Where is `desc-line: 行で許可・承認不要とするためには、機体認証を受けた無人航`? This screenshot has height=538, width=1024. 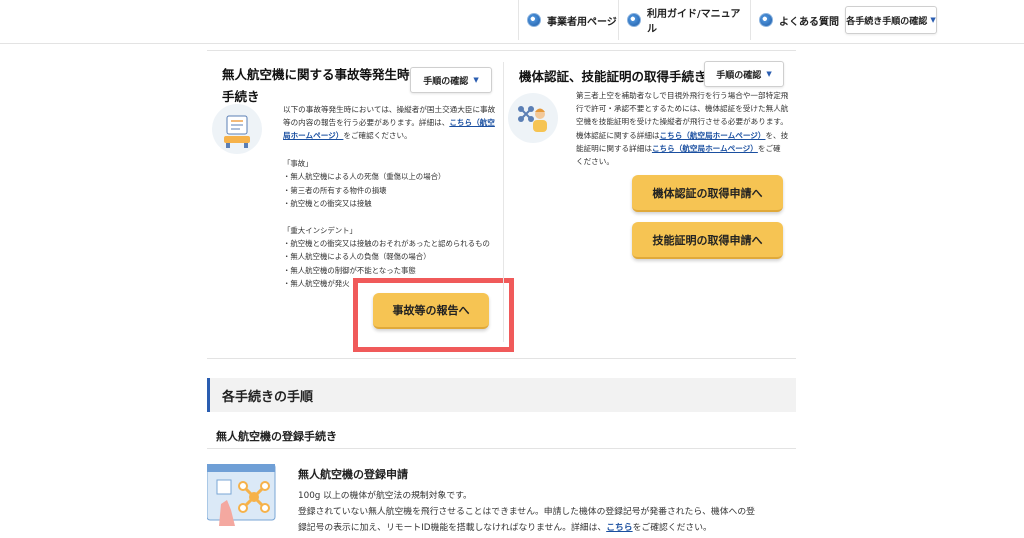 desc-line: 行で許可・承認不要とするためには、機体認証を受けた無人航 is located at coordinates (682, 109).